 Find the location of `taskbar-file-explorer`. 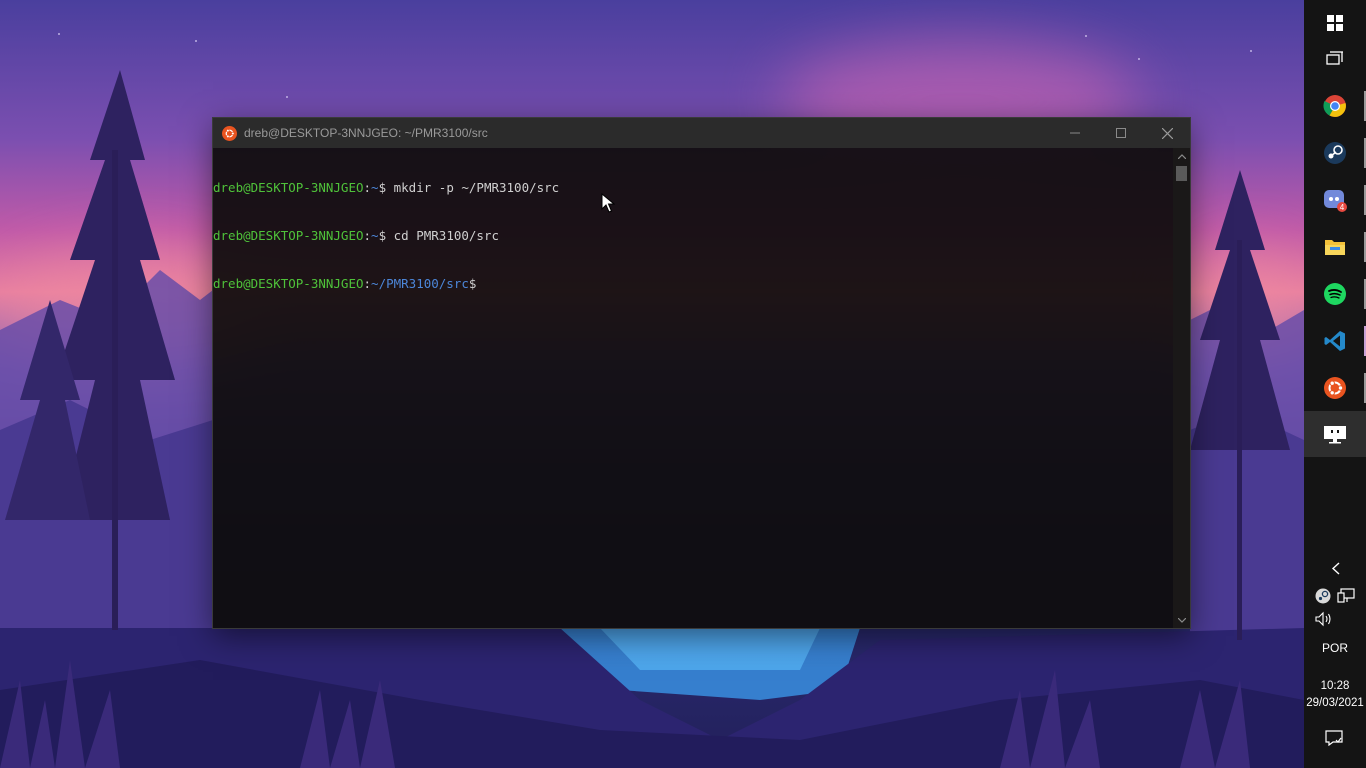

taskbar-file-explorer is located at coordinates (1335, 247).